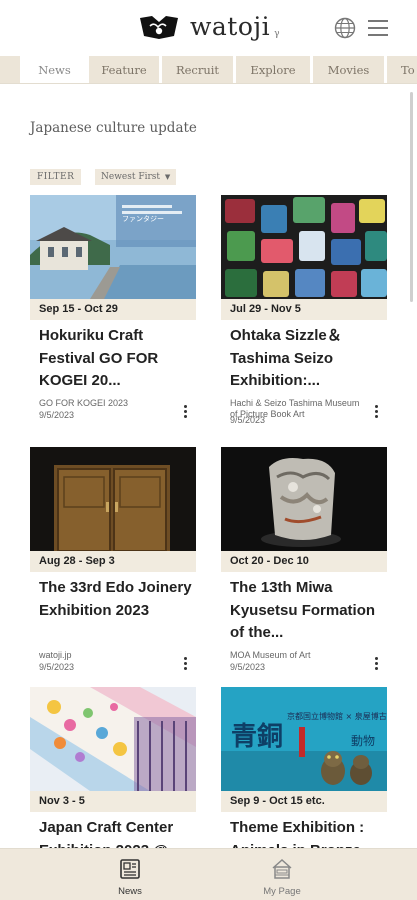 The height and width of the screenshot is (900, 417). Describe the element at coordinates (257, 736) in the screenshot. I see `svg-text: 青銅` at that location.